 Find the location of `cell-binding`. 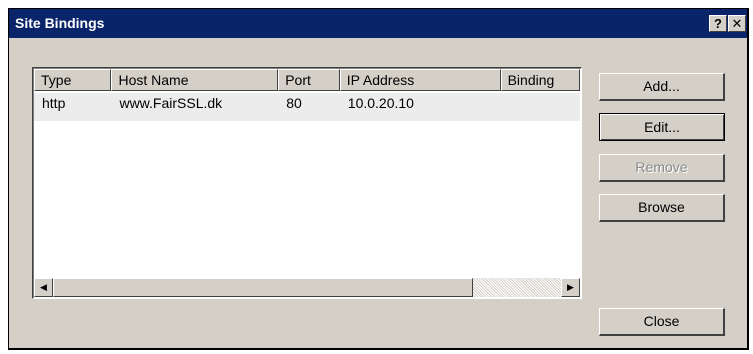

cell-binding is located at coordinates (540, 107).